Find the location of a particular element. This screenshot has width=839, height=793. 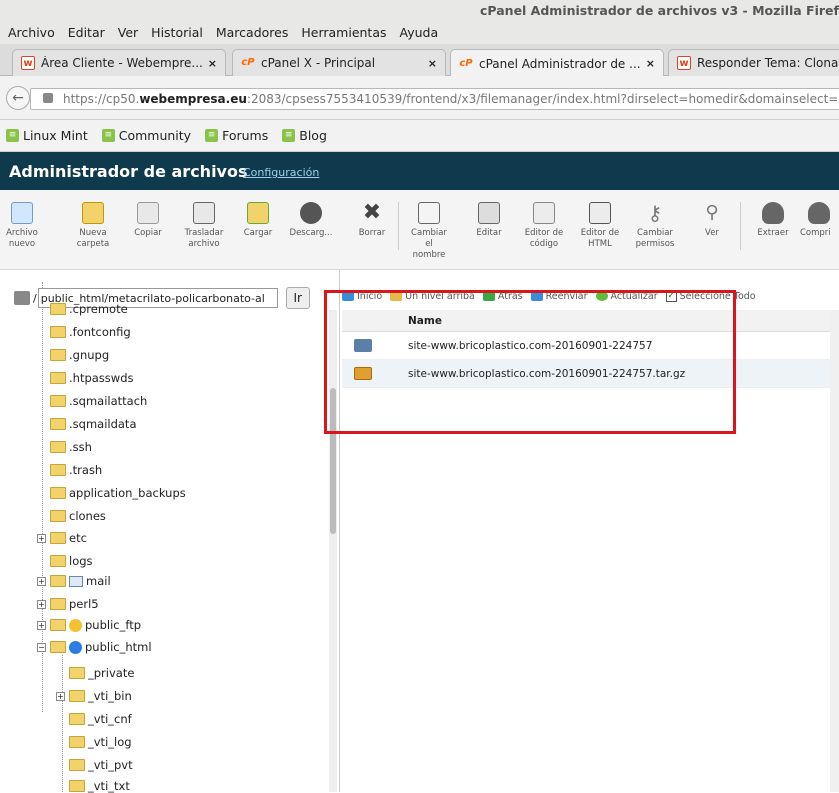

bookmark-label: Blog is located at coordinates (313, 135).